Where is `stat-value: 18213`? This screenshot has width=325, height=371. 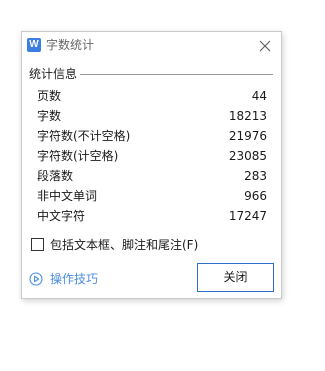
stat-value: 18213 is located at coordinates (247, 116).